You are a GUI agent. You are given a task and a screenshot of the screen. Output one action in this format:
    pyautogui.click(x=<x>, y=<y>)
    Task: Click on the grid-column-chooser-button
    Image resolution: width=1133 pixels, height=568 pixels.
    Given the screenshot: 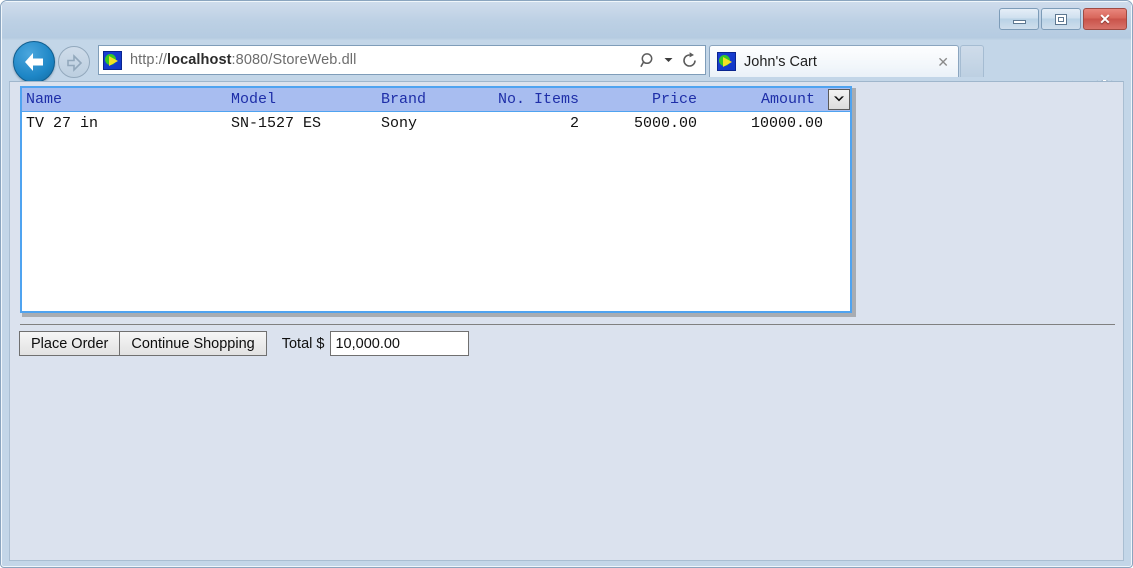 What is the action you would take?
    pyautogui.click(x=839, y=99)
    